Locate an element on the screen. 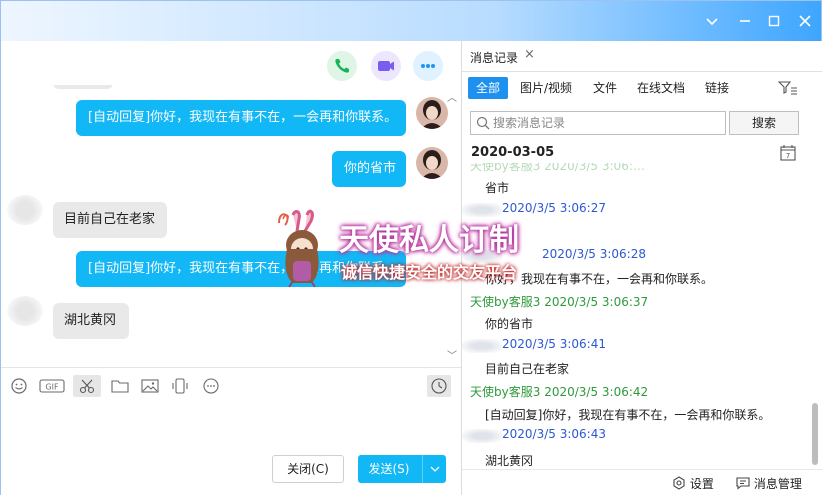  more-dots-icon is located at coordinates (428, 66).